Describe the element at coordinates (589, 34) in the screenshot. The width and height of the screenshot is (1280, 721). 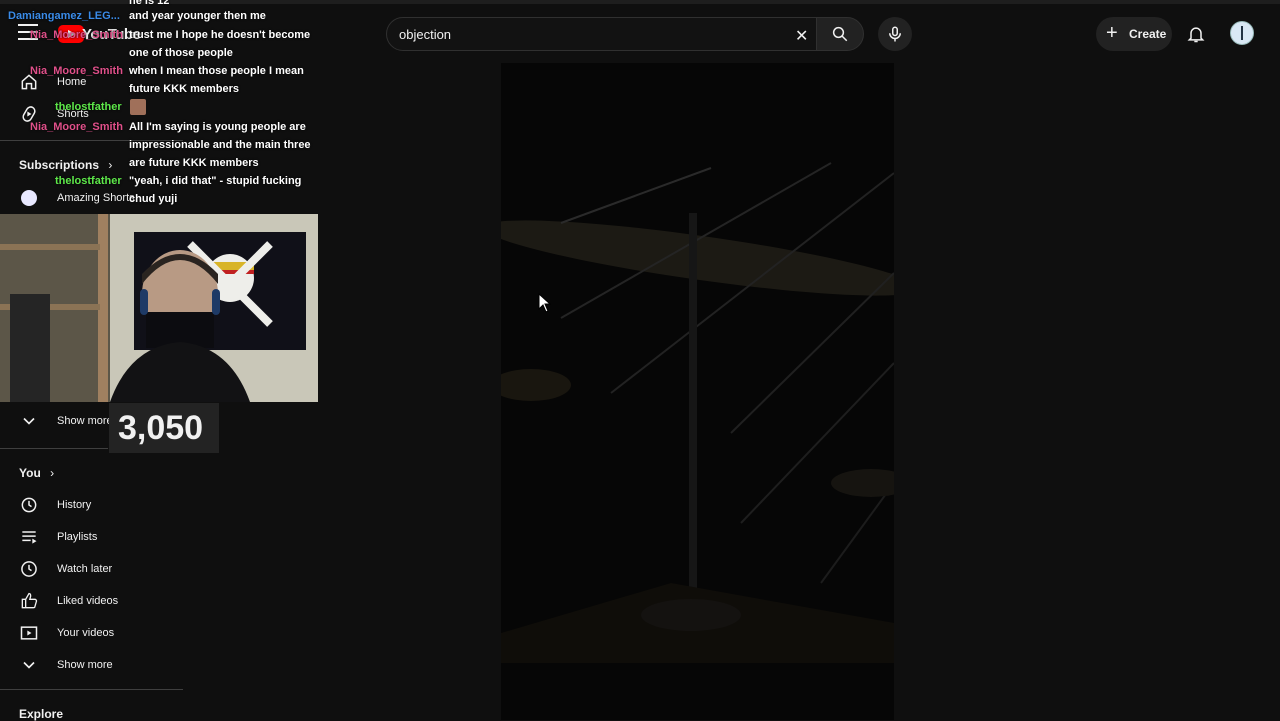
I see `search-input` at that location.